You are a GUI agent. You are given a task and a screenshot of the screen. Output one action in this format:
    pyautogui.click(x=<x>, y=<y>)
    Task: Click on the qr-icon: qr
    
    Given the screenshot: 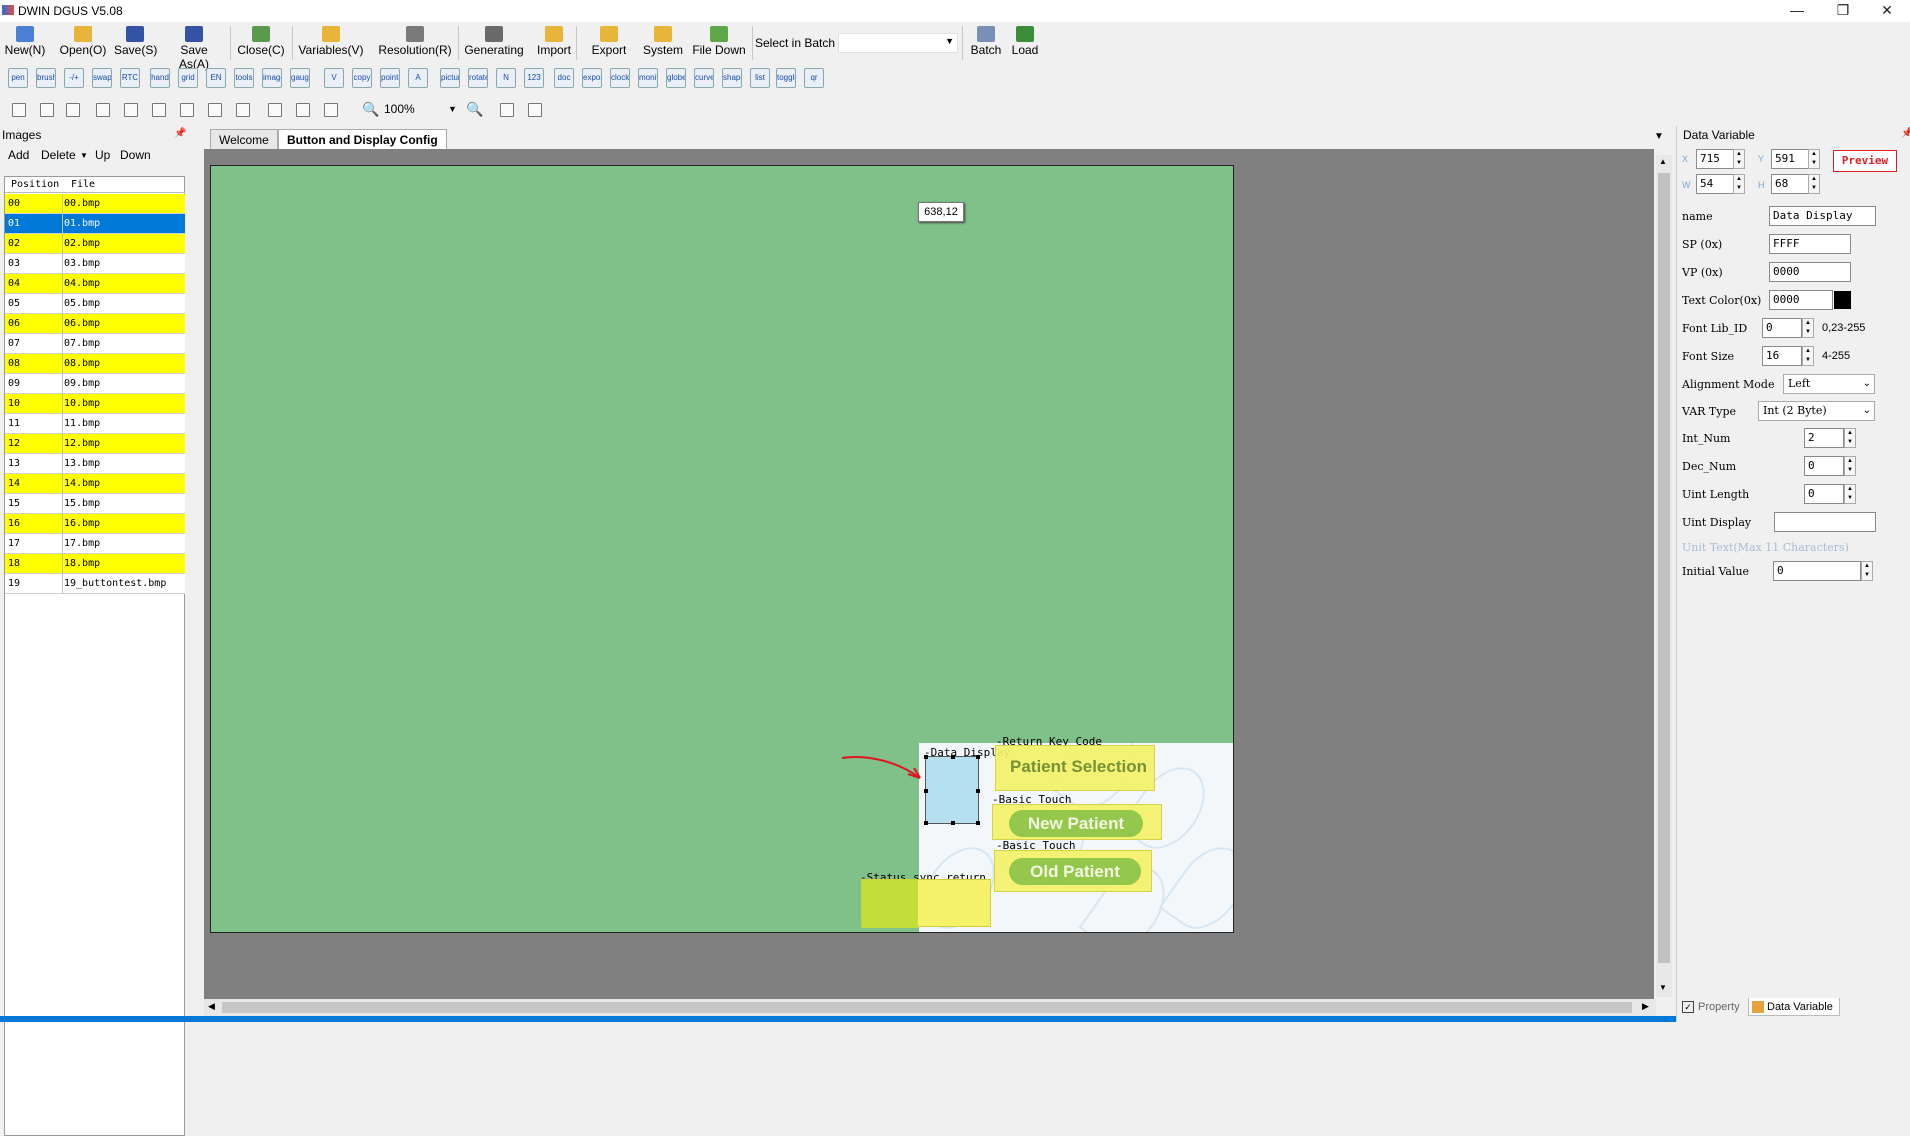 What is the action you would take?
    pyautogui.click(x=814, y=78)
    